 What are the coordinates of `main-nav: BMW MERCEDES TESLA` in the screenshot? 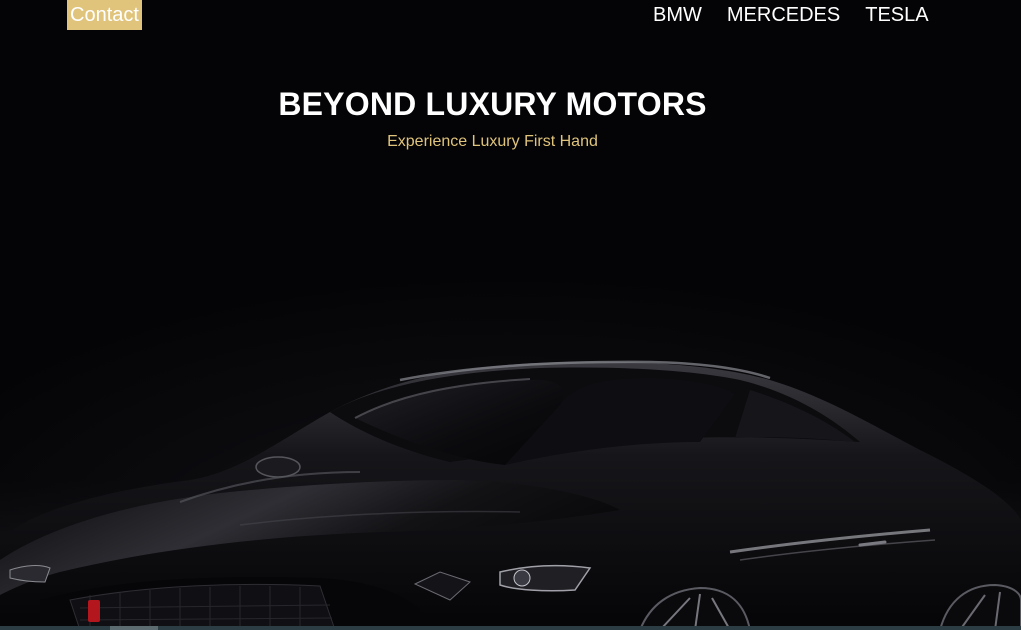 It's located at (790, 15).